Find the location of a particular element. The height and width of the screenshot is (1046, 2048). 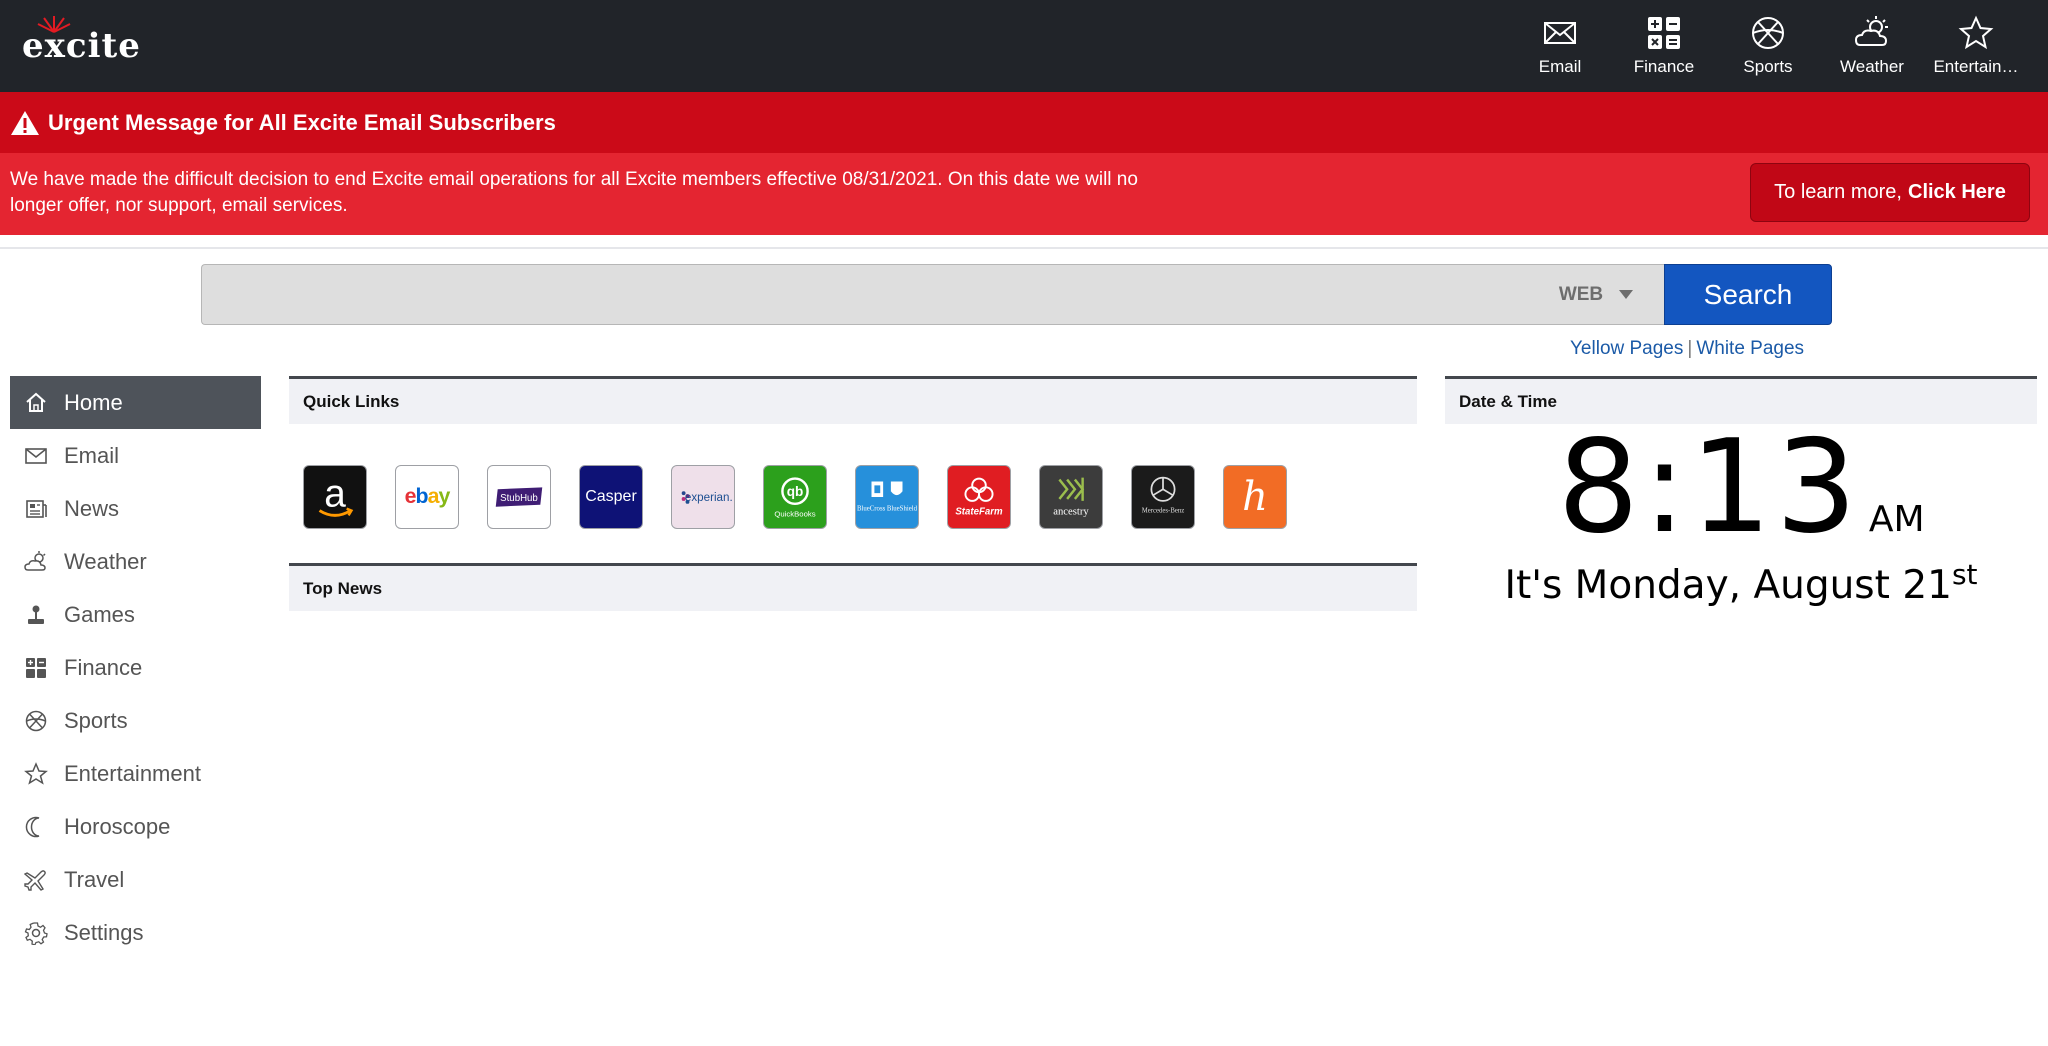

topnav-sports: Sports is located at coordinates (1768, 46).